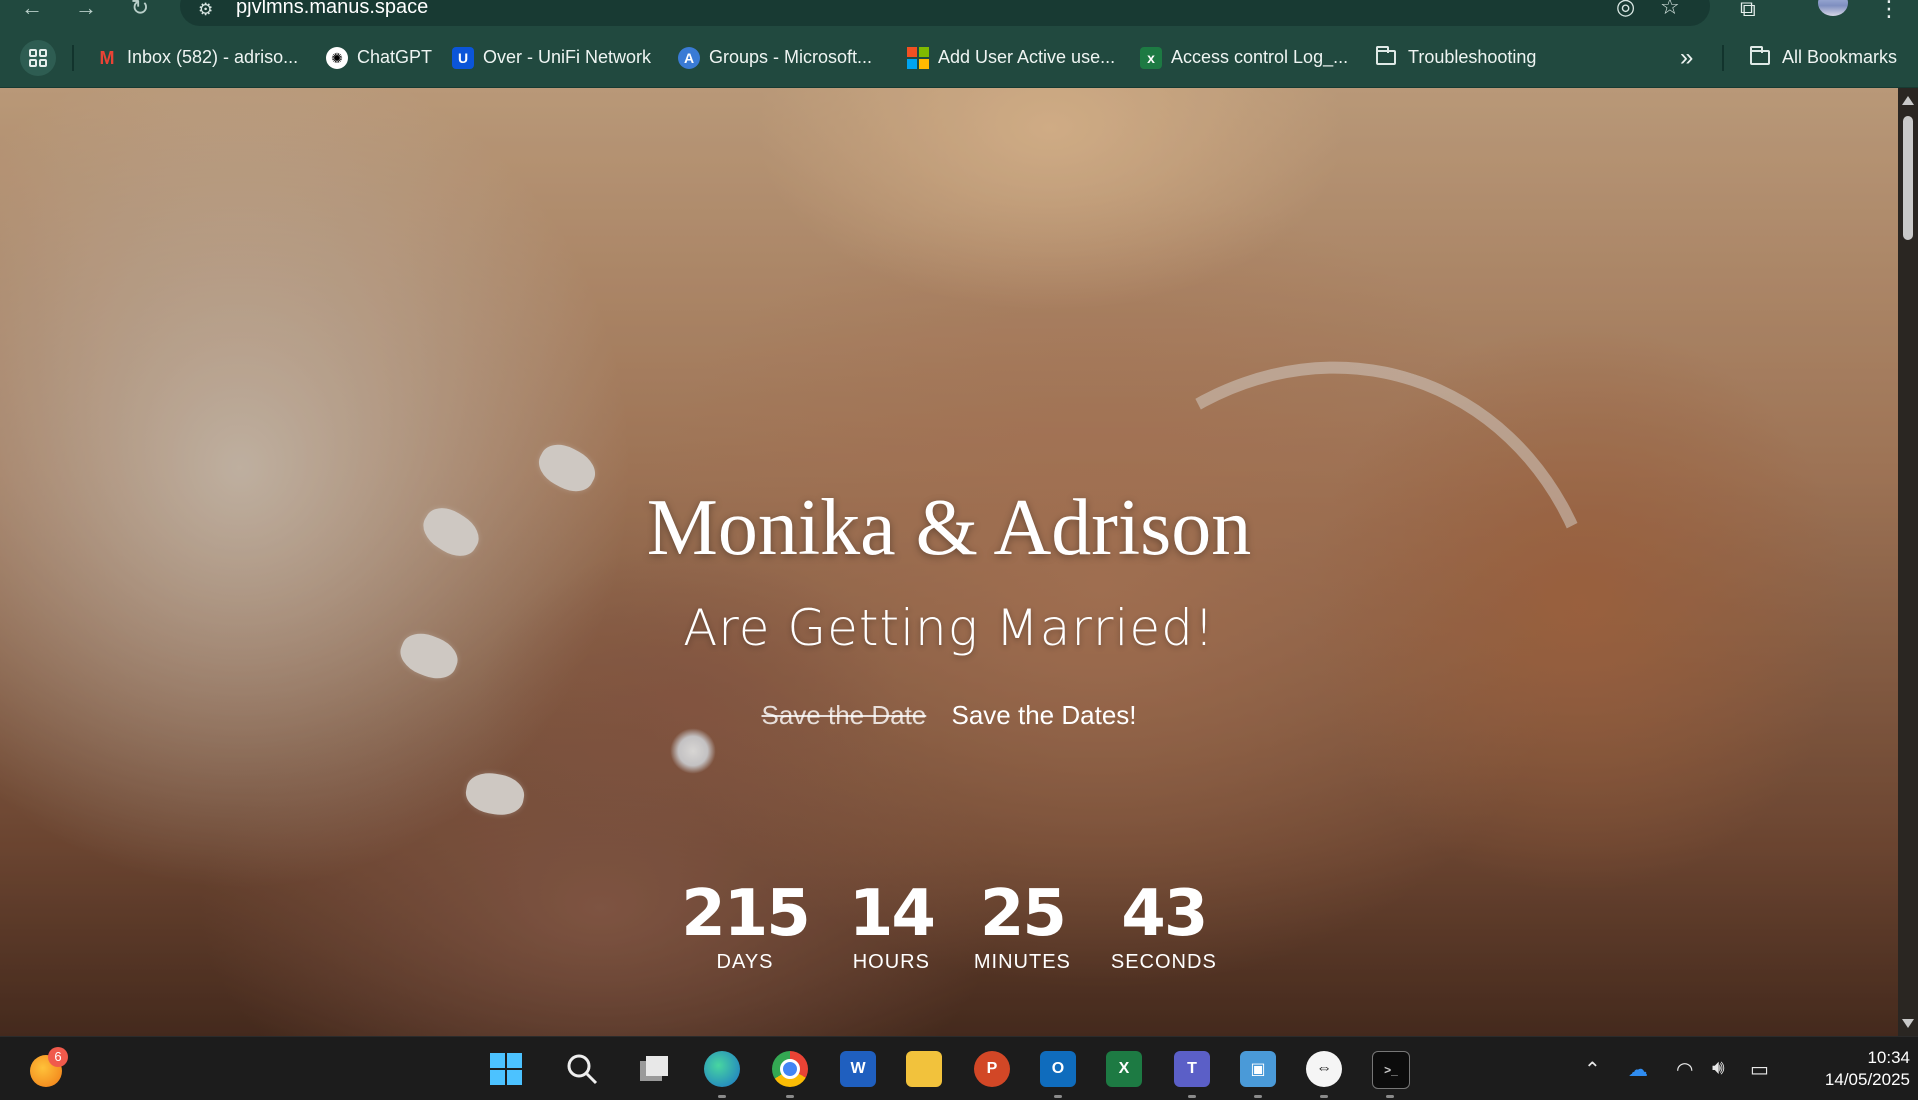  What do you see at coordinates (1472, 57) in the screenshot?
I see `bookmark-label: Troubleshooting` at bounding box center [1472, 57].